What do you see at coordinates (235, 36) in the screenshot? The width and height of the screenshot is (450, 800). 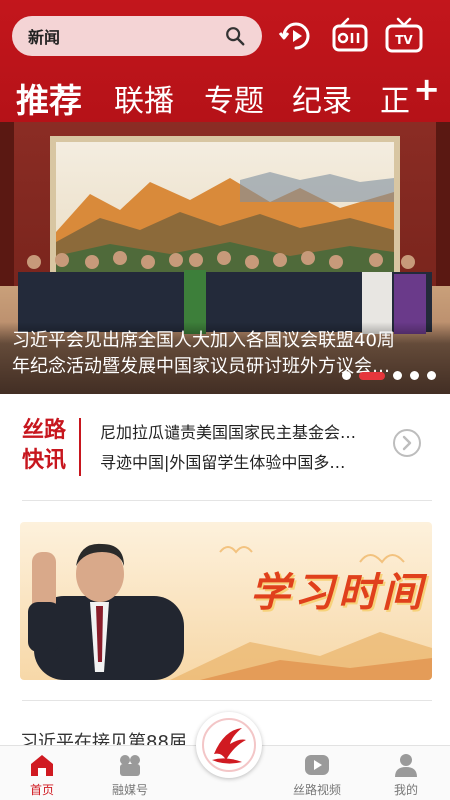 I see `search-icon` at bounding box center [235, 36].